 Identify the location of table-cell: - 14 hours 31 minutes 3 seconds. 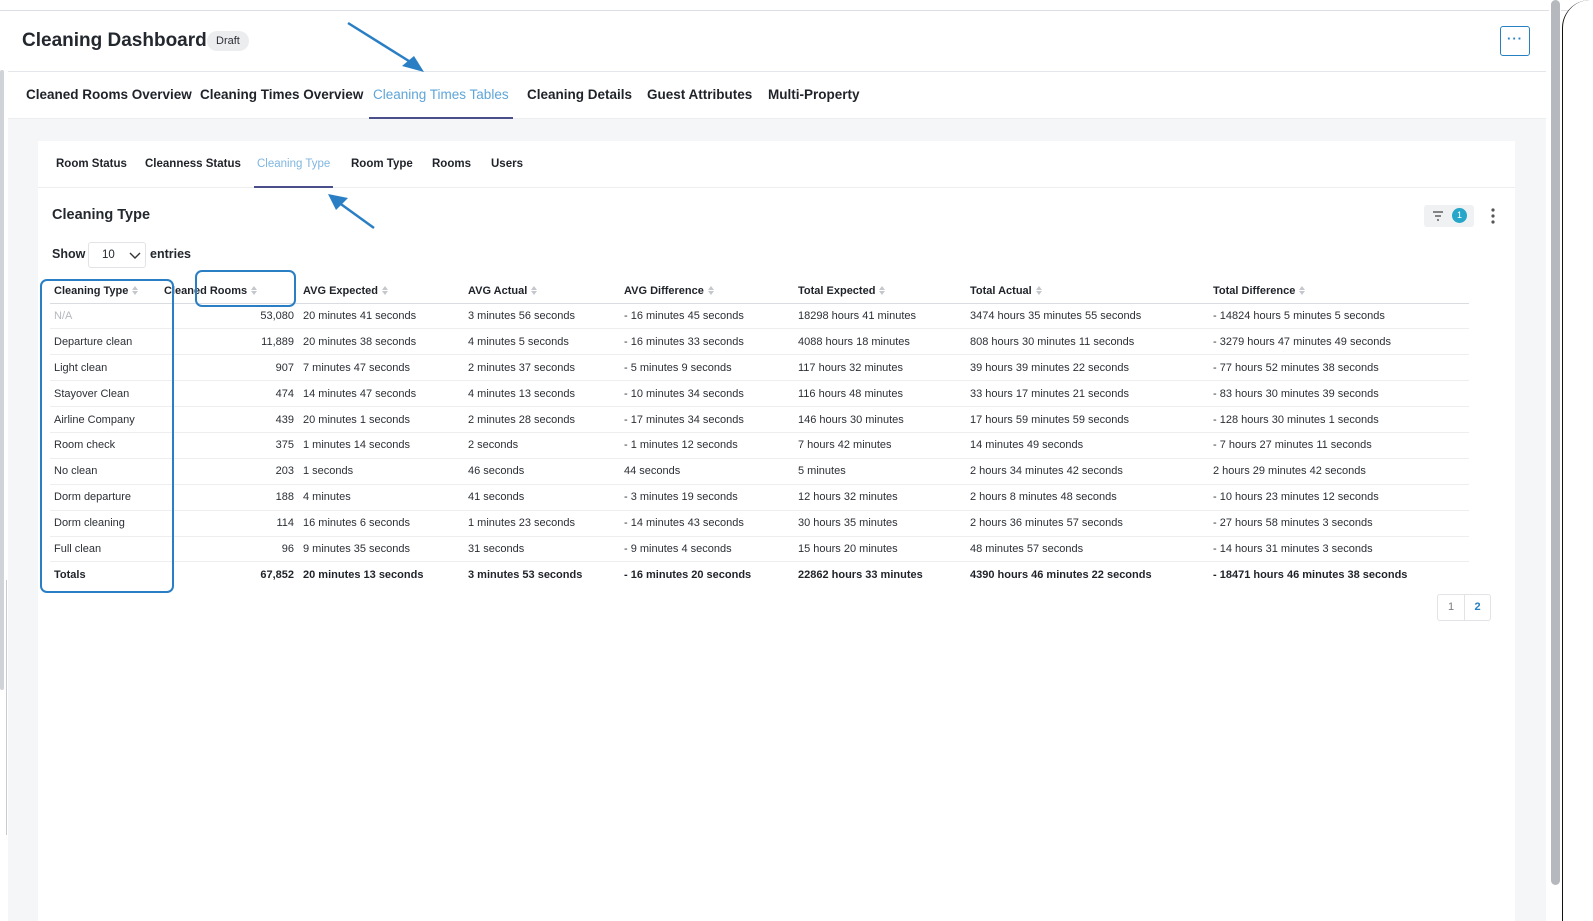
(1339, 549).